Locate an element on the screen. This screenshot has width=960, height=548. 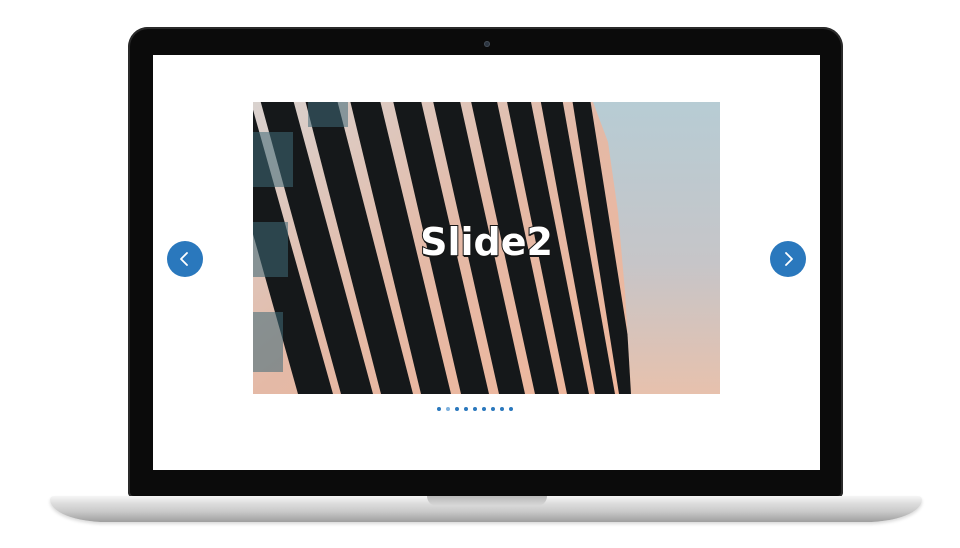
chevron-left-icon is located at coordinates (184, 259).